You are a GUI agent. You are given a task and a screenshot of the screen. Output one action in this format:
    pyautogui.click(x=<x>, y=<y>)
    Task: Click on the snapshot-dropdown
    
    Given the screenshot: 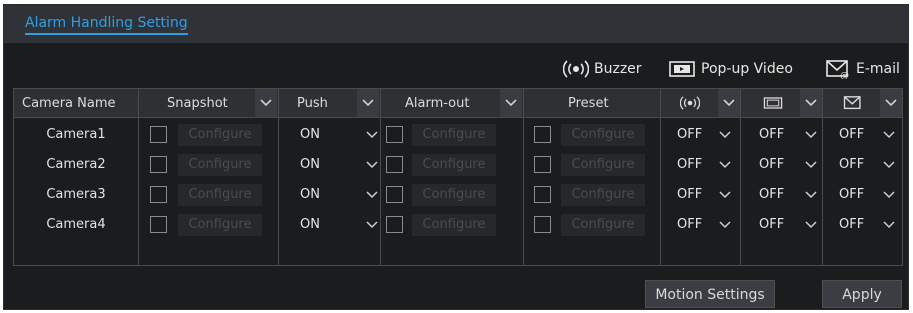 What is the action you would take?
    pyautogui.click(x=266, y=103)
    